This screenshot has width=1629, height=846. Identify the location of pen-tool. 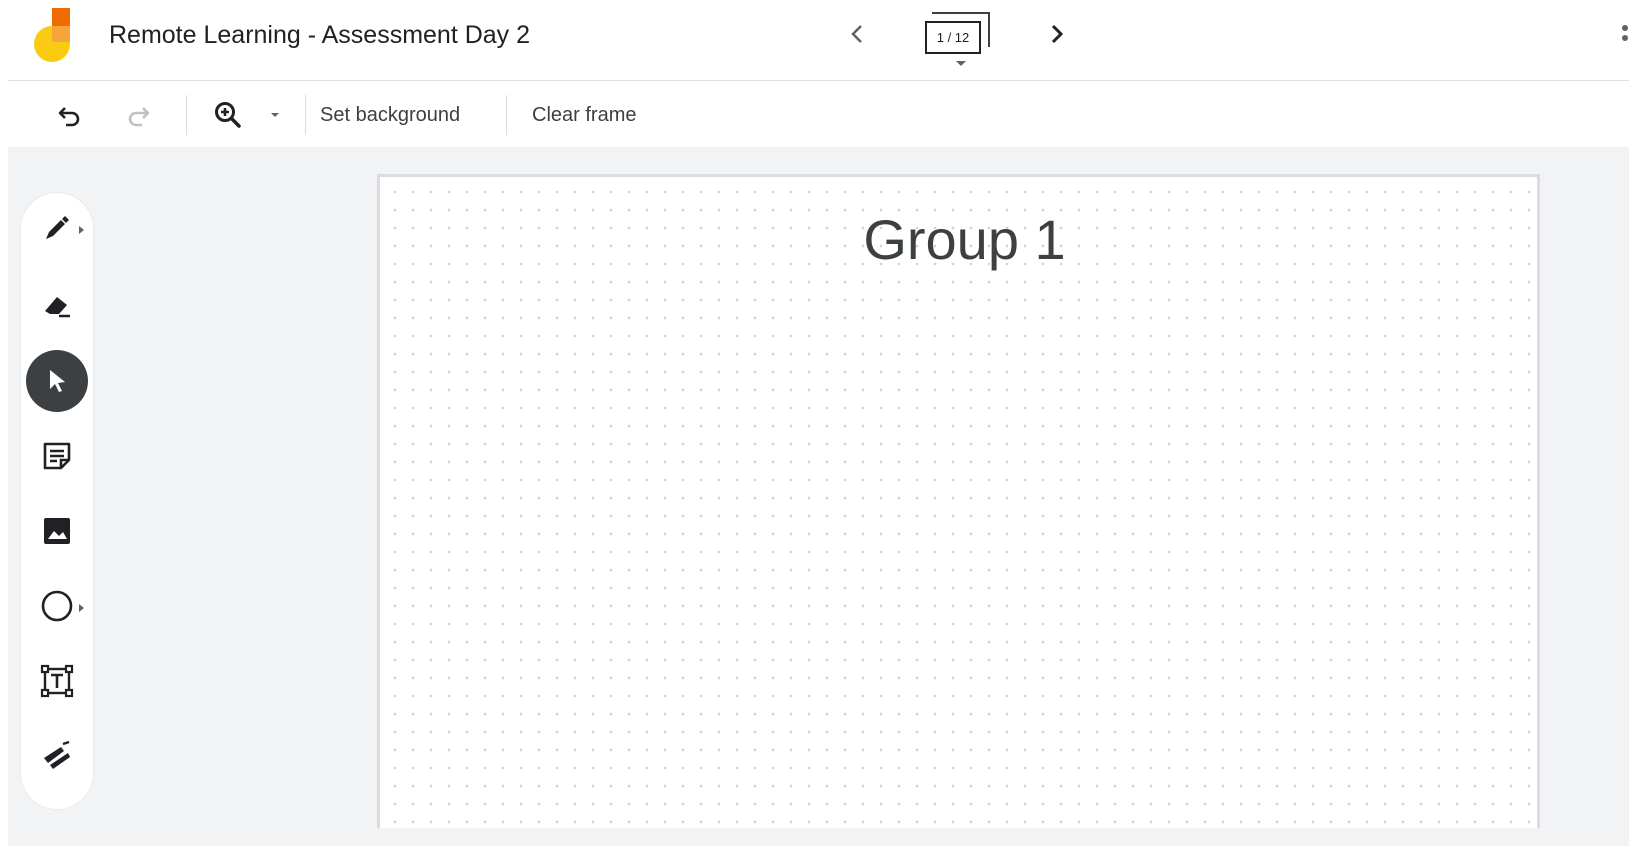
(57, 228).